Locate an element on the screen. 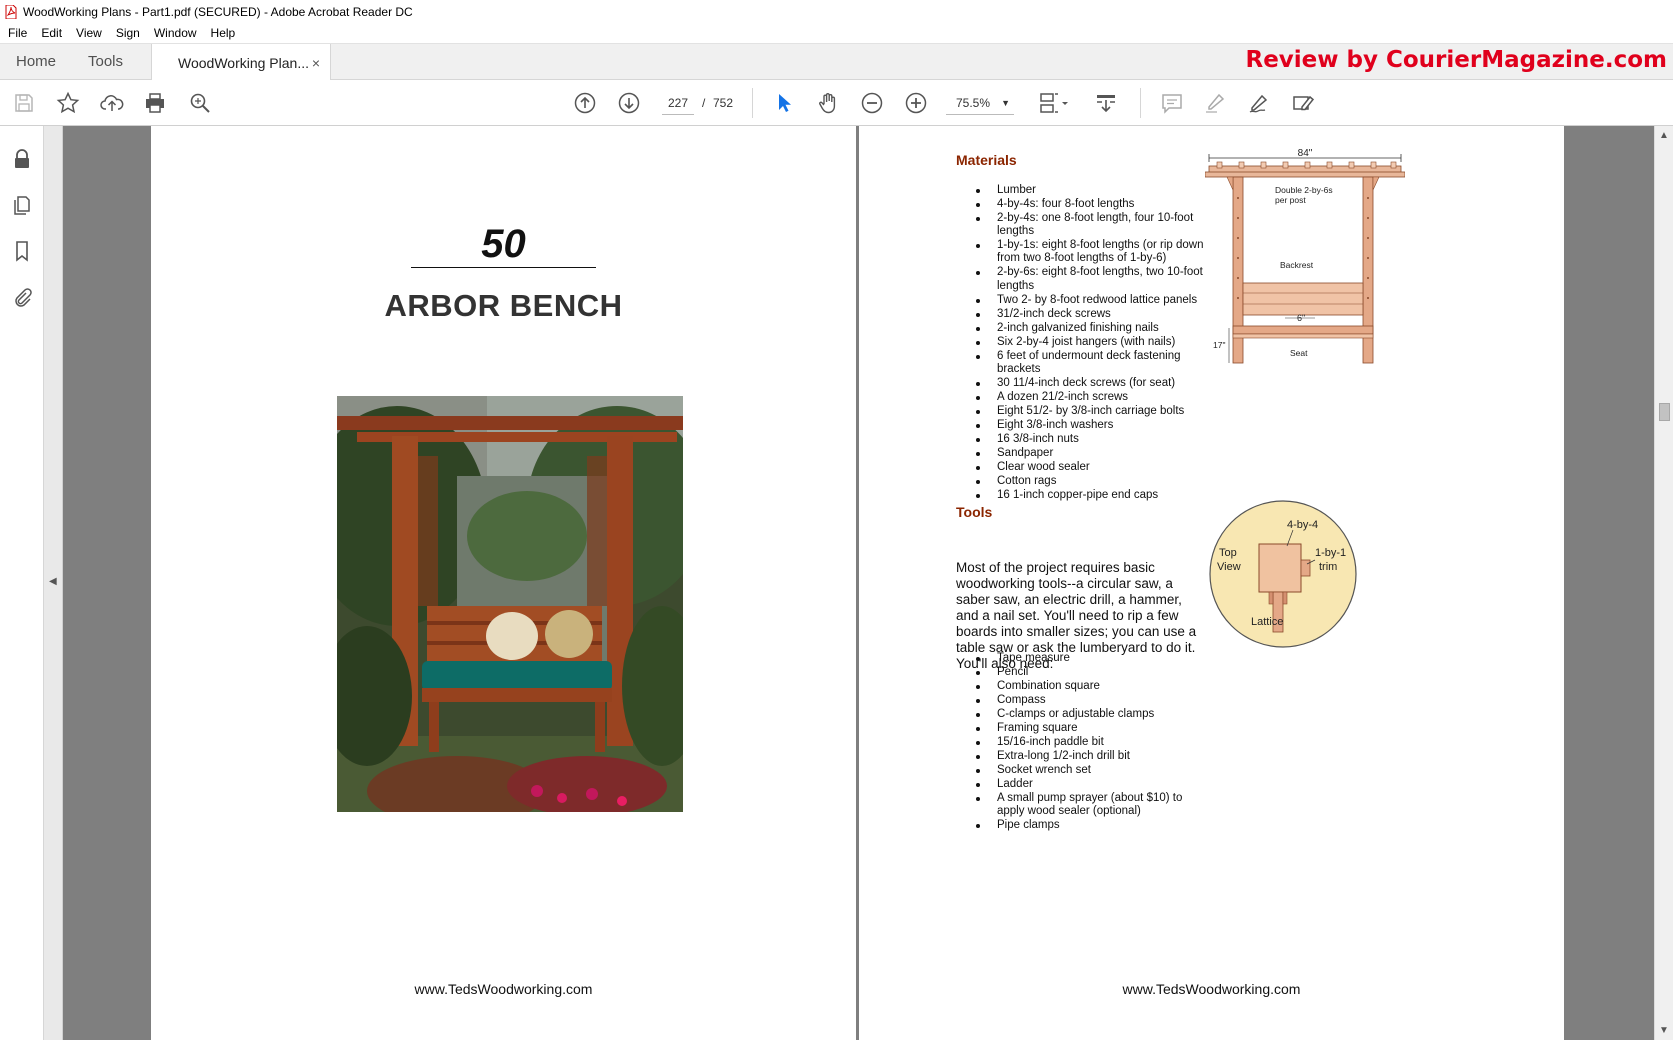  fill-sign-icon is located at coordinates (1303, 103).